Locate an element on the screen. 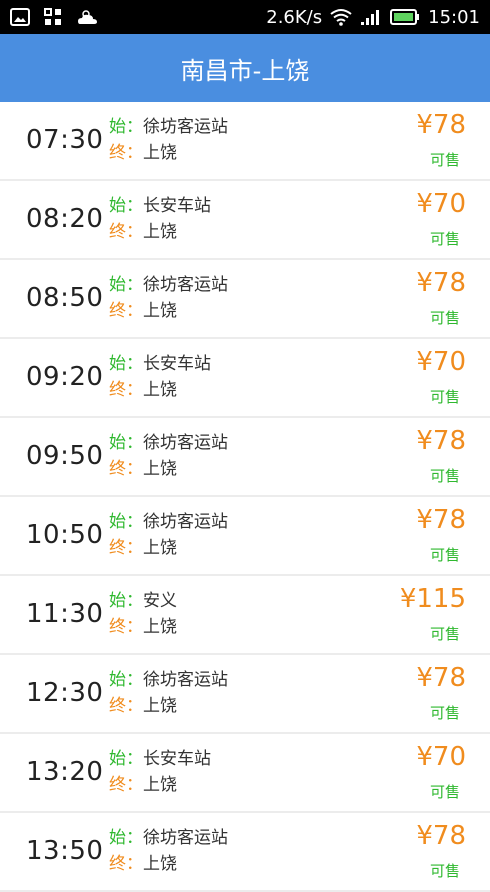 This screenshot has width=490, height=892. trip-row: 11:30 始：安义 终：上饶 ¥115 可售 is located at coordinates (245, 614).